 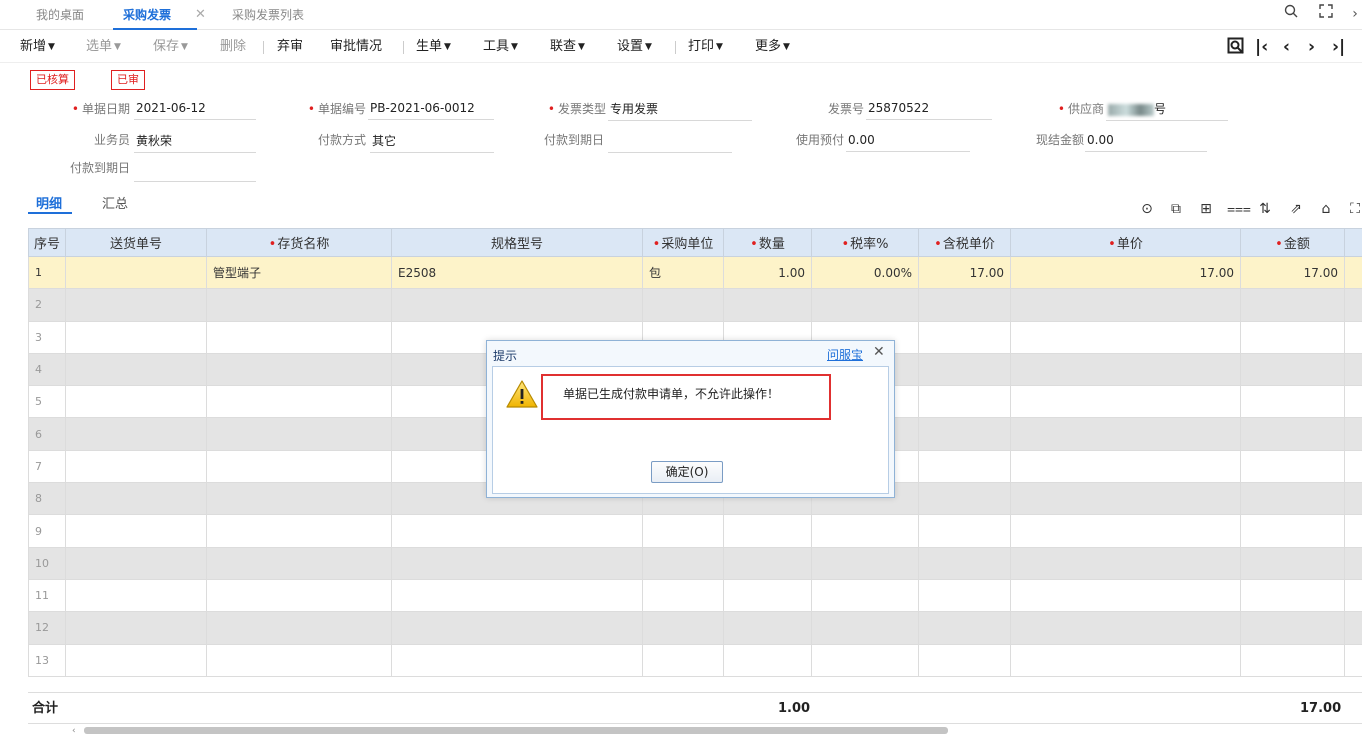 I want to click on paste-row-icon: ⊞, so click(x=1206, y=209).